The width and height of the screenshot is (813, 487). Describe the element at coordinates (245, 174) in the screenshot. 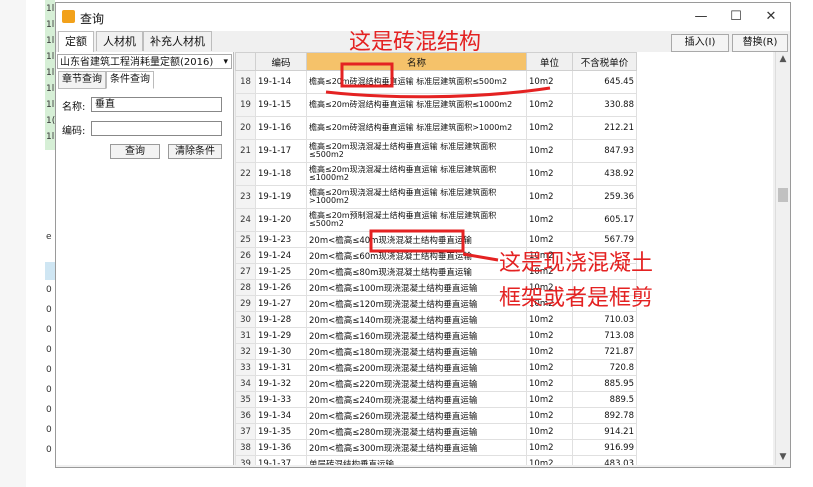

I see `row-number: 22` at that location.